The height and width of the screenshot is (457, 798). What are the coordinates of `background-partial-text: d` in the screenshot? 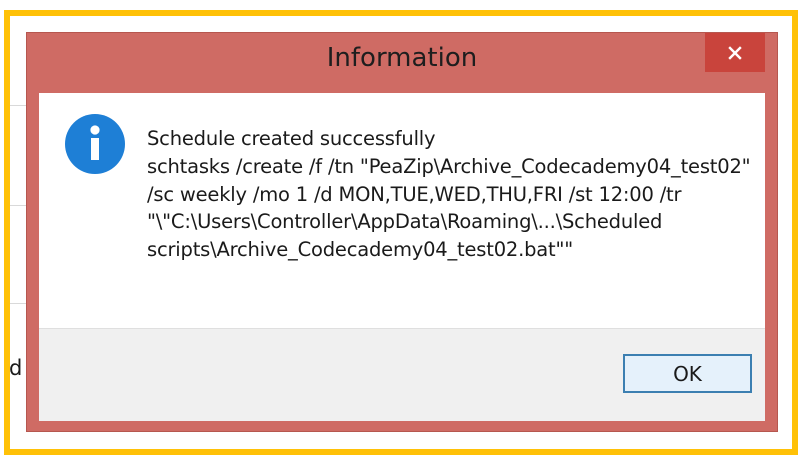 It's located at (16, 368).